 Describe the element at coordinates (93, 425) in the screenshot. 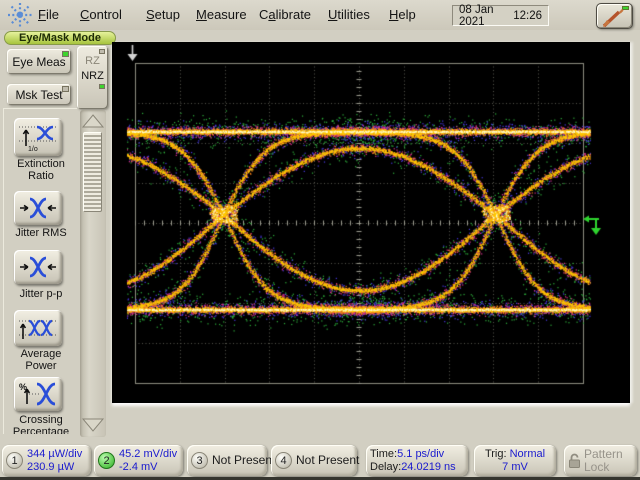

I see `scroll-down-icon` at that location.